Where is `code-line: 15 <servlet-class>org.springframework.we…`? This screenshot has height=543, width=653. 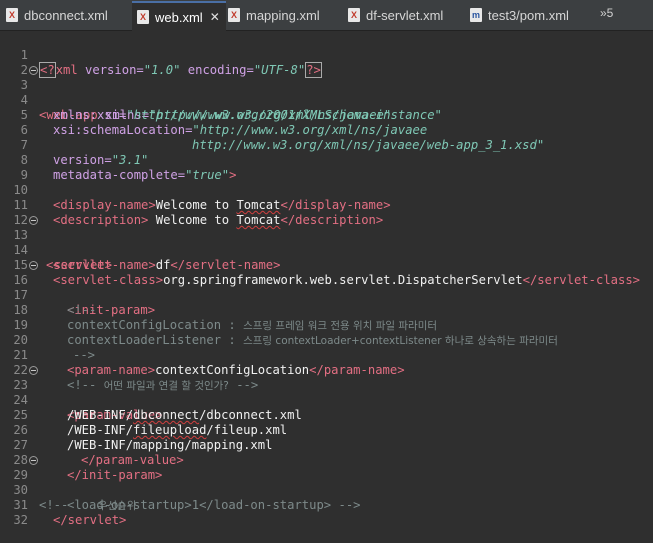 code-line: 15 <servlet-class>org.springframework.we… is located at coordinates (326, 265).